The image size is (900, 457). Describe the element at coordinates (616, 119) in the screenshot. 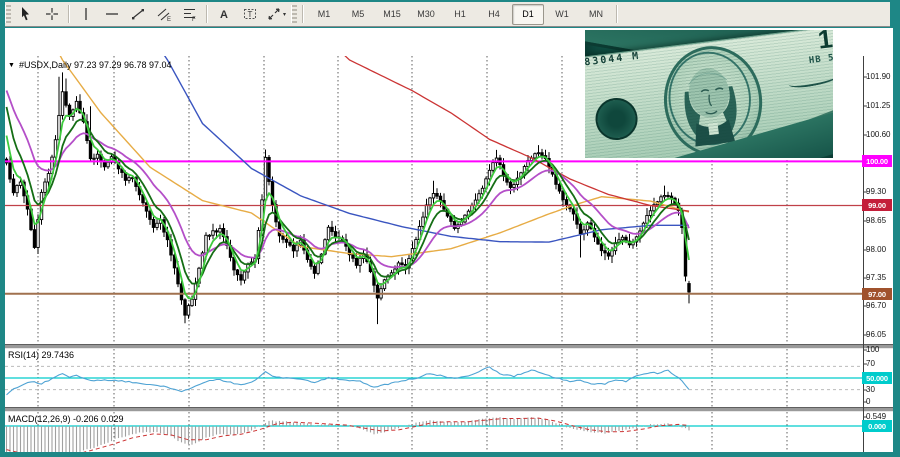

I see `federal-reserve-seal` at that location.